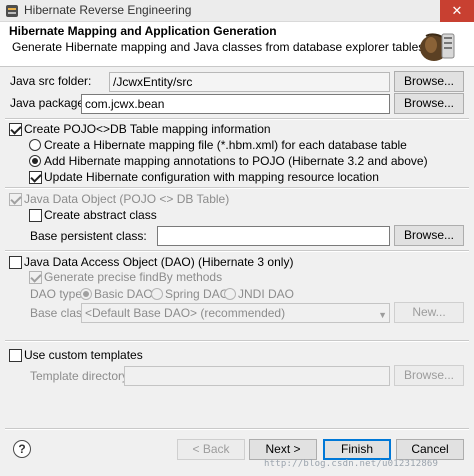 The width and height of the screenshot is (474, 476). What do you see at coordinates (430, 449) in the screenshot?
I see `cancel-button: Cancel` at bounding box center [430, 449].